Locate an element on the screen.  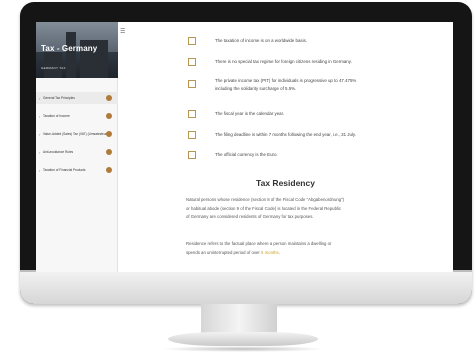
monitor-chin is located at coordinates (246, 287).